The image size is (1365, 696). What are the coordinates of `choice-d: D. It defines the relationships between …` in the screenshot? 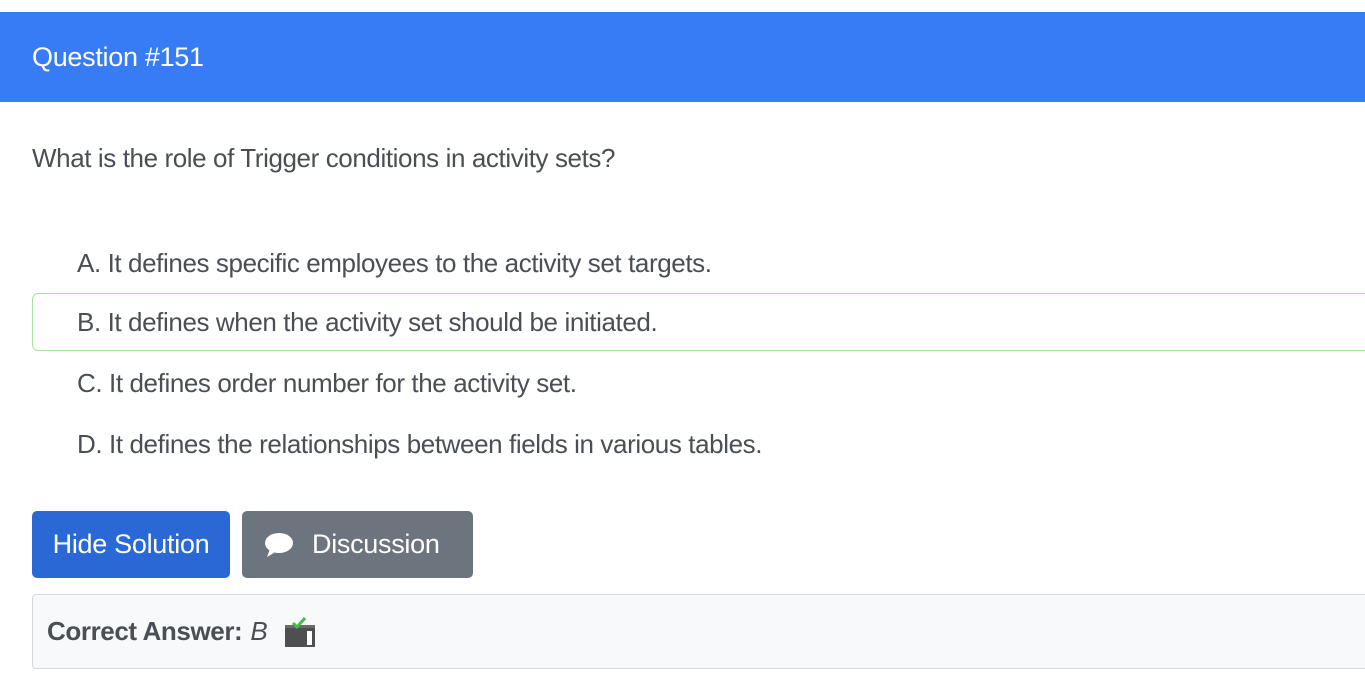 It's located at (698, 444).